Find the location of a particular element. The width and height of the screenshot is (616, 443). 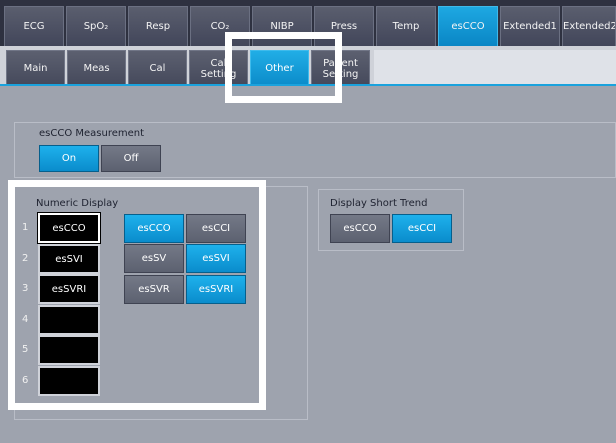

short-trend-title: Display Short Trend is located at coordinates (379, 203).